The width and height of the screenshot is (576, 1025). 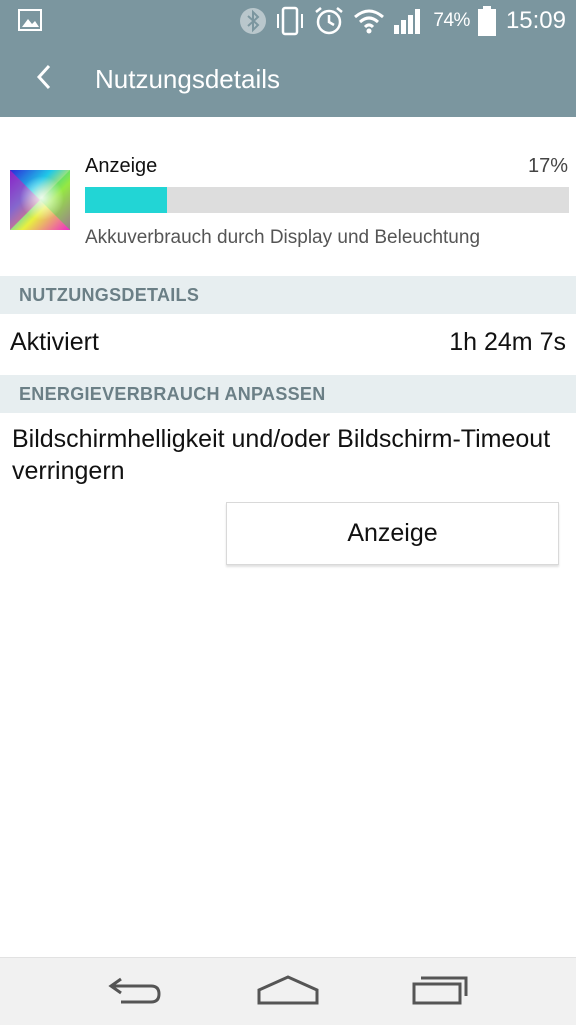 I want to click on gallery-icon, so click(x=30, y=22).